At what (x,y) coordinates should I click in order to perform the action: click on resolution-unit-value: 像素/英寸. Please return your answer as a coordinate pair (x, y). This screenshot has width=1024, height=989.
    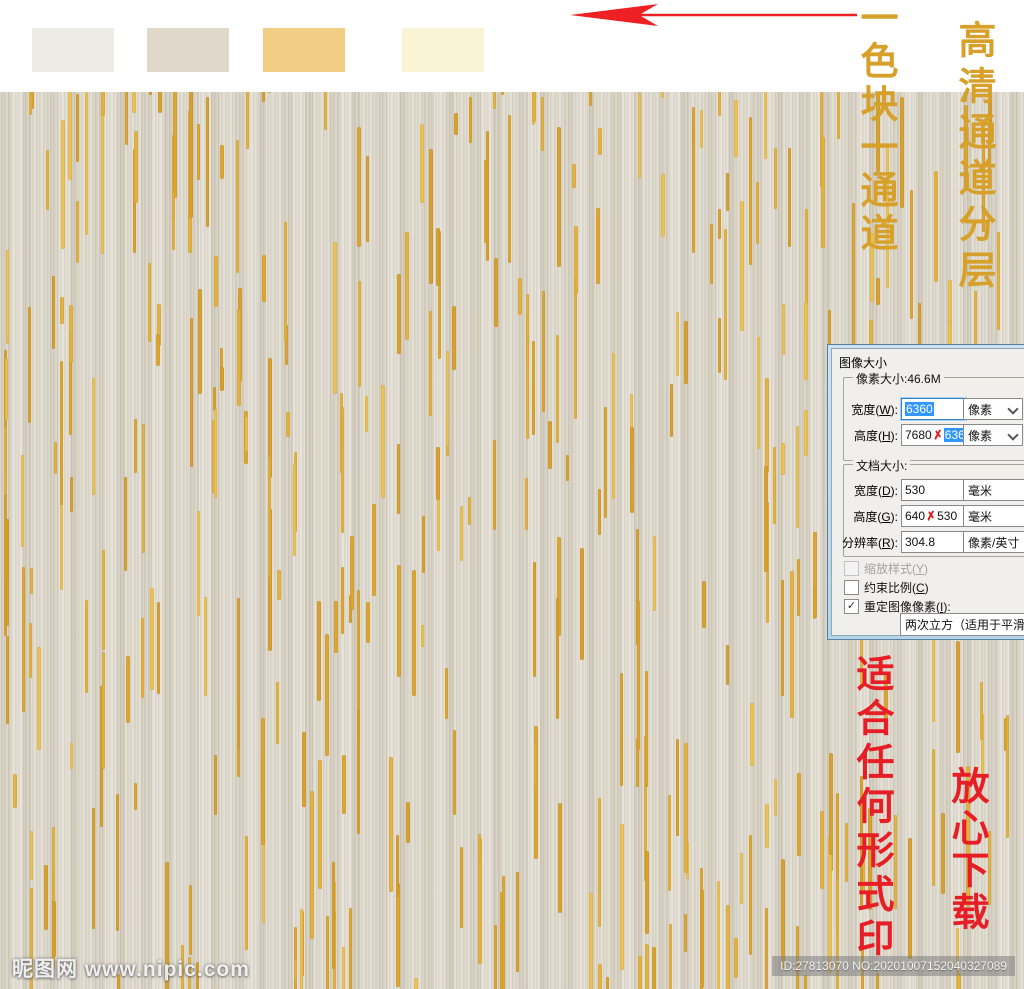
    Looking at the image, I should click on (994, 542).